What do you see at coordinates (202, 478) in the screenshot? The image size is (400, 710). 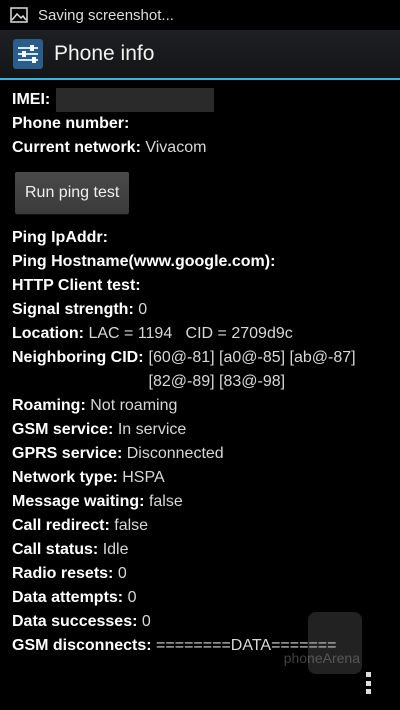 I see `network-type-row: Network type: HSPA` at bounding box center [202, 478].